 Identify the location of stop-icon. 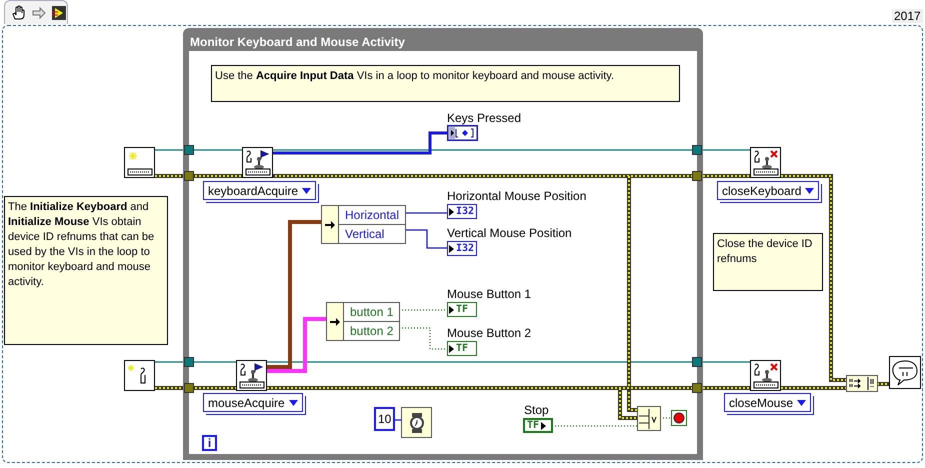
(679, 418).